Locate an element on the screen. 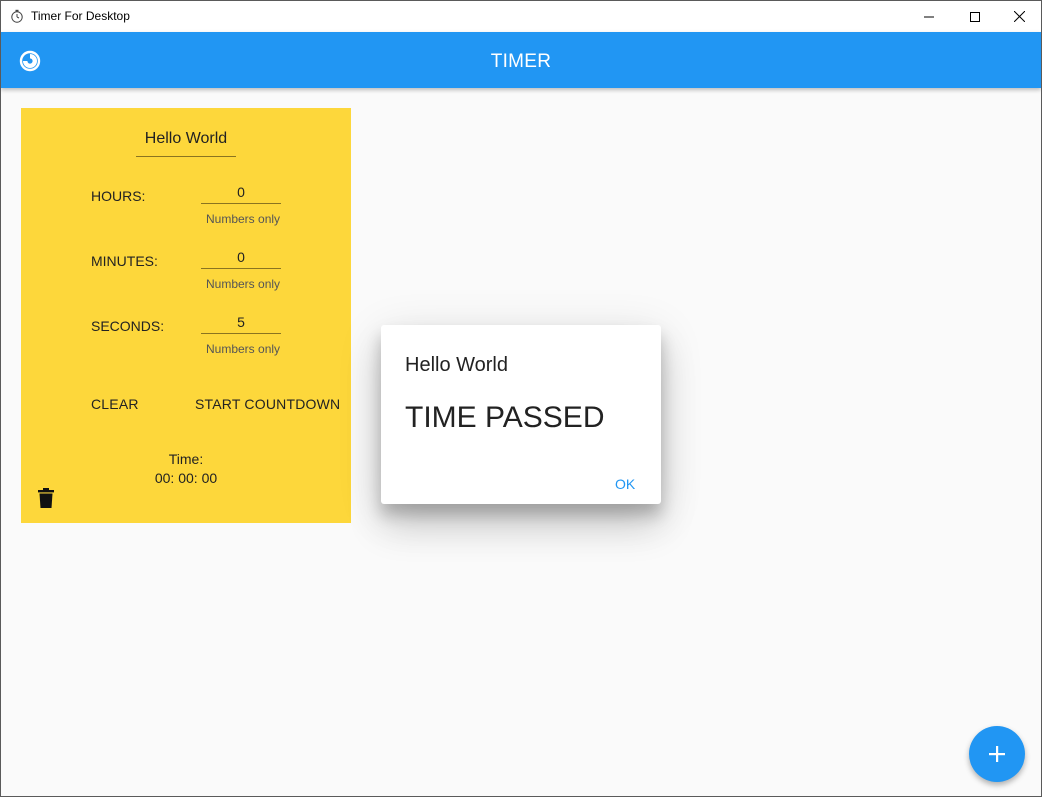 The image size is (1042, 797). plus-icon is located at coordinates (997, 754).